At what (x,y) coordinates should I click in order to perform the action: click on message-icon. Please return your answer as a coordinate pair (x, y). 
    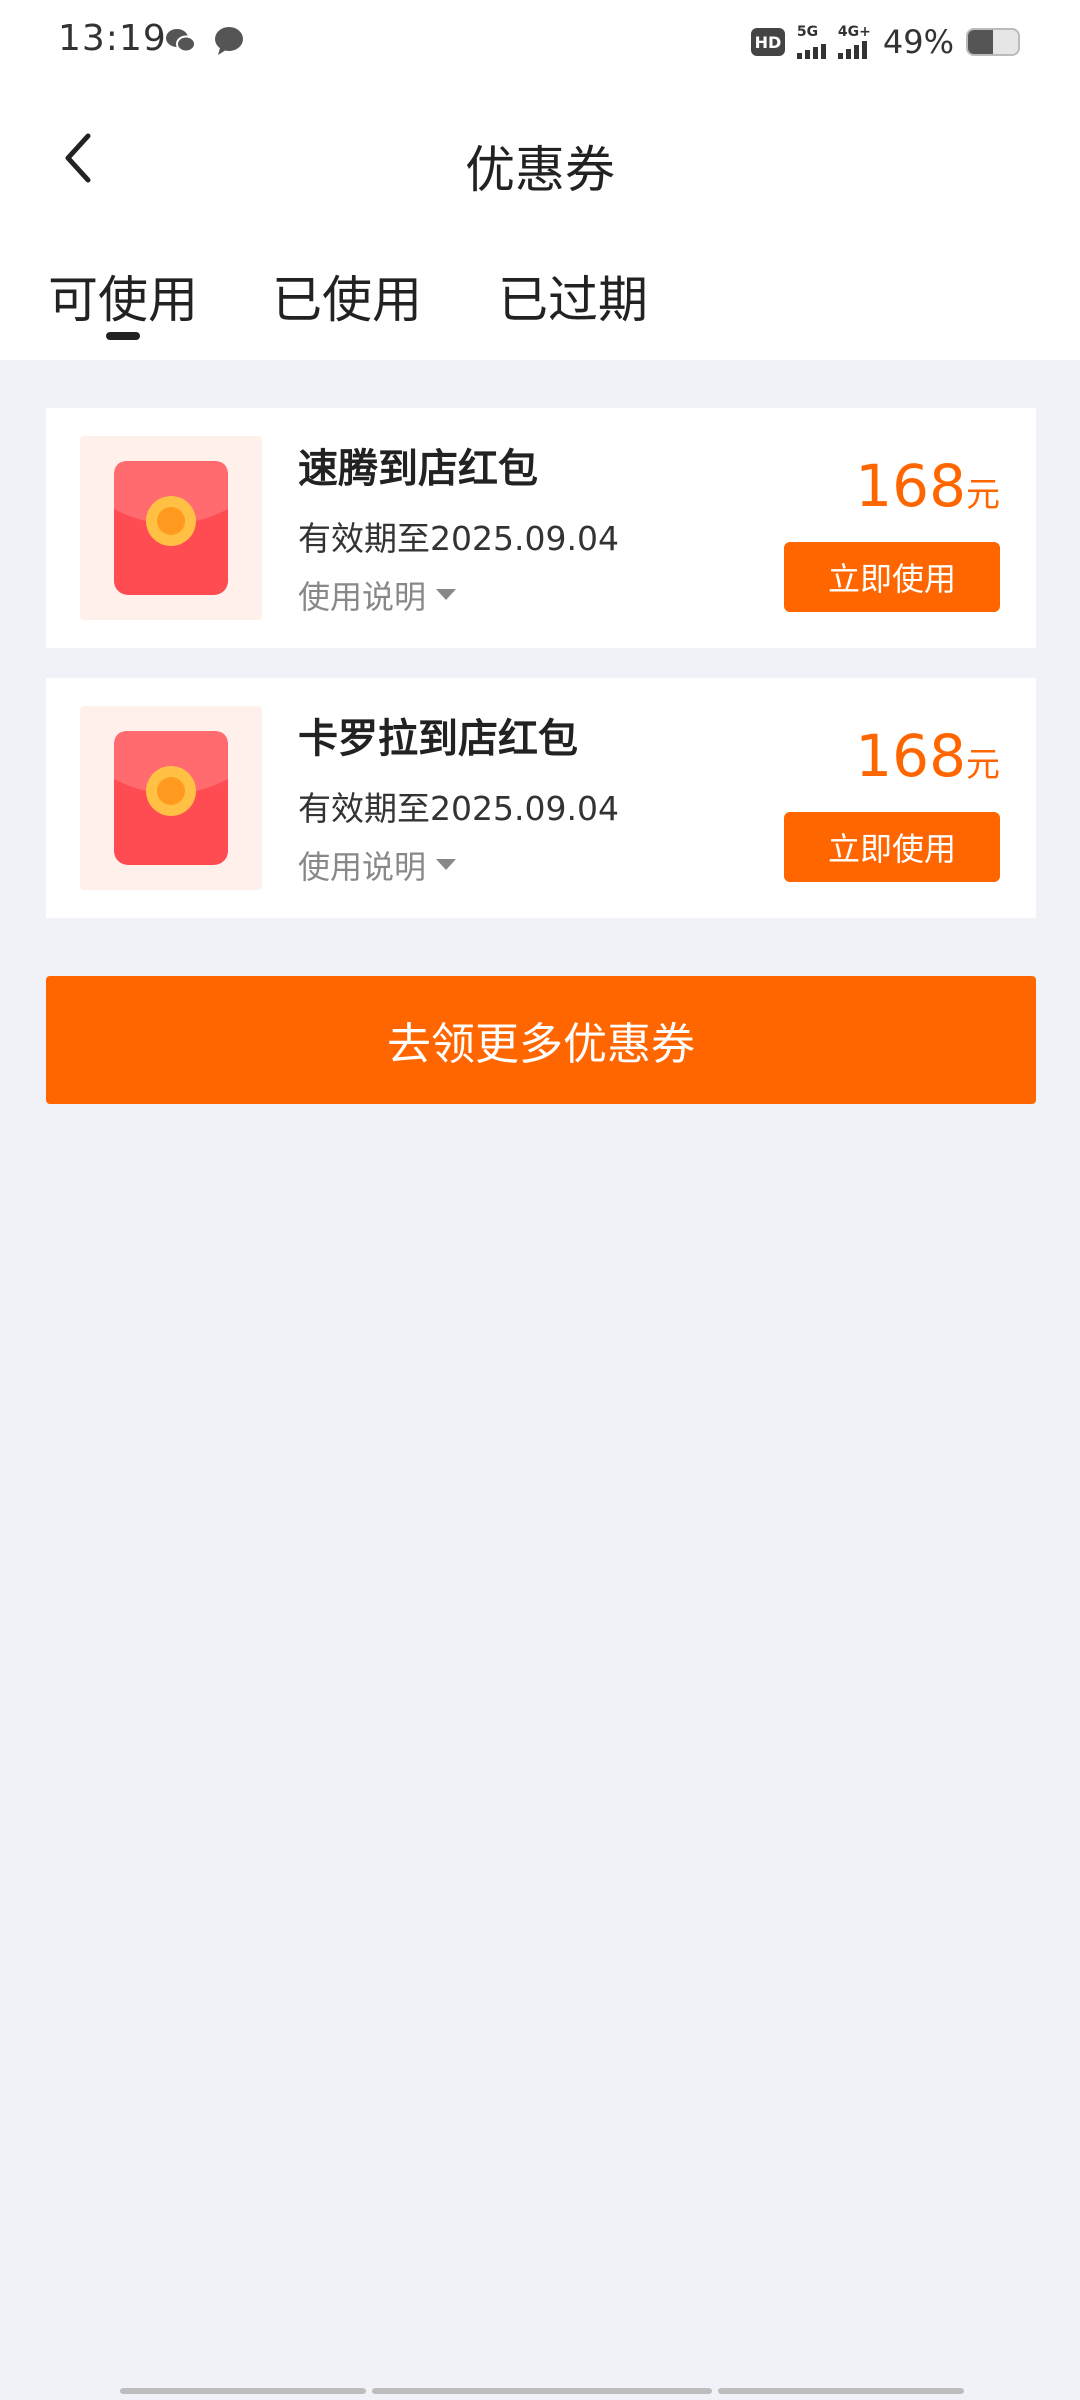
    Looking at the image, I should click on (229, 41).